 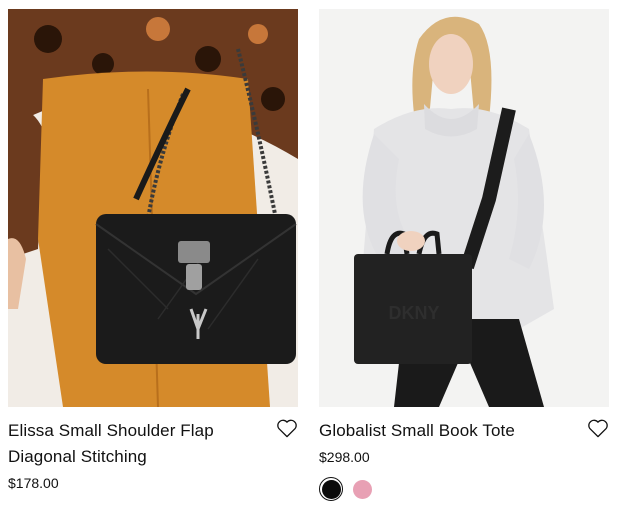 I want to click on swatch-pink, so click(x=362, y=489).